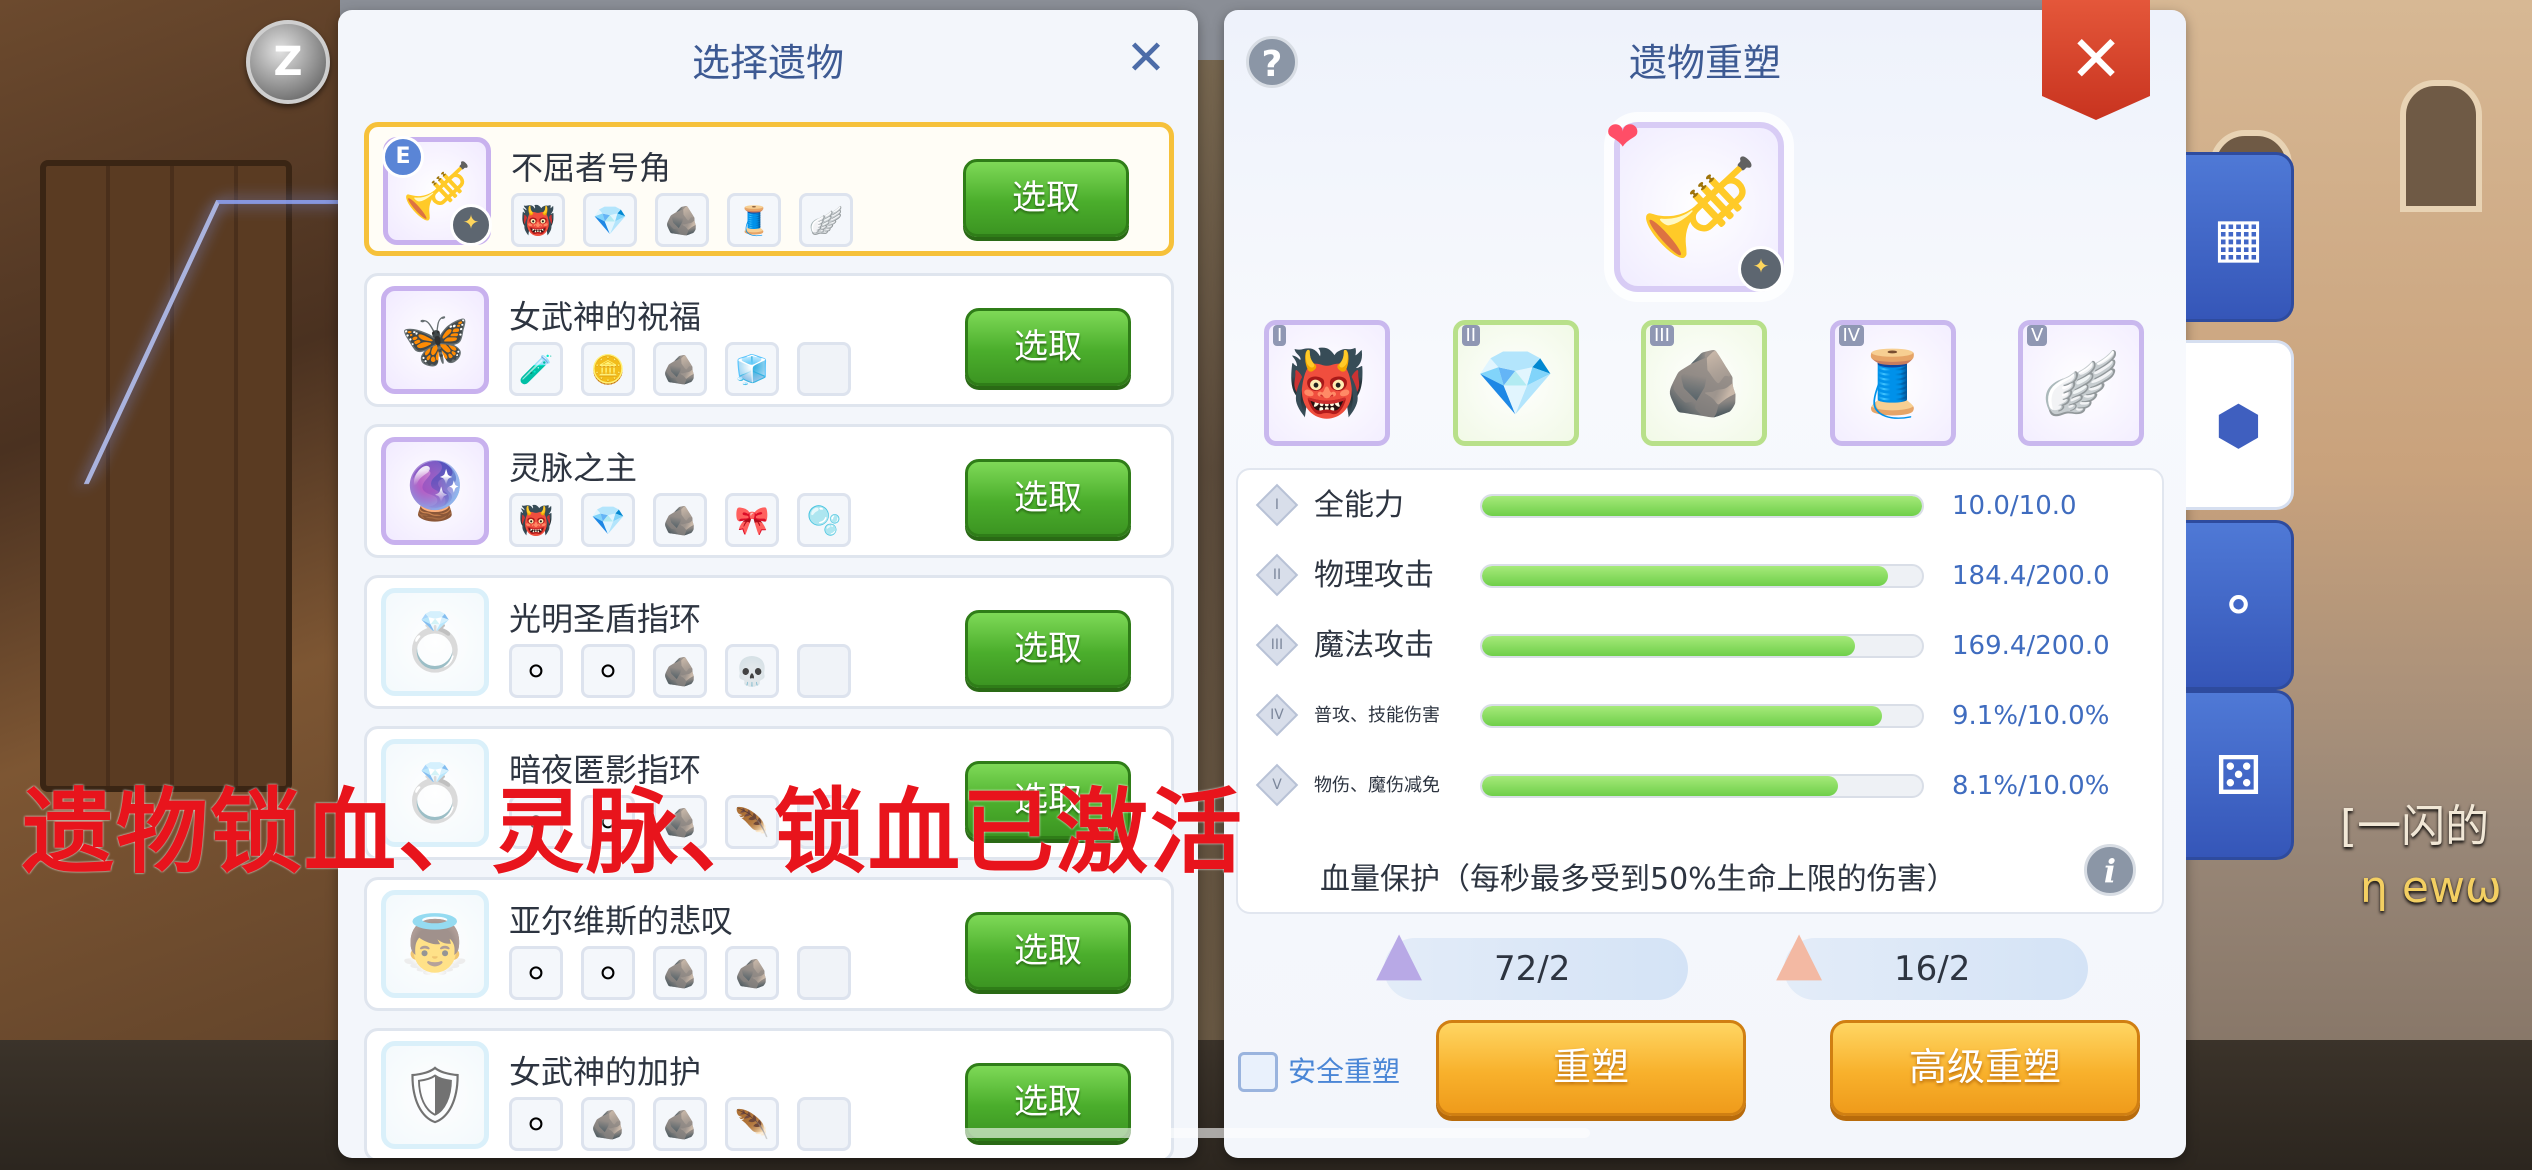 The image size is (2532, 1170). I want to click on part-numeral: III, so click(1662, 335).